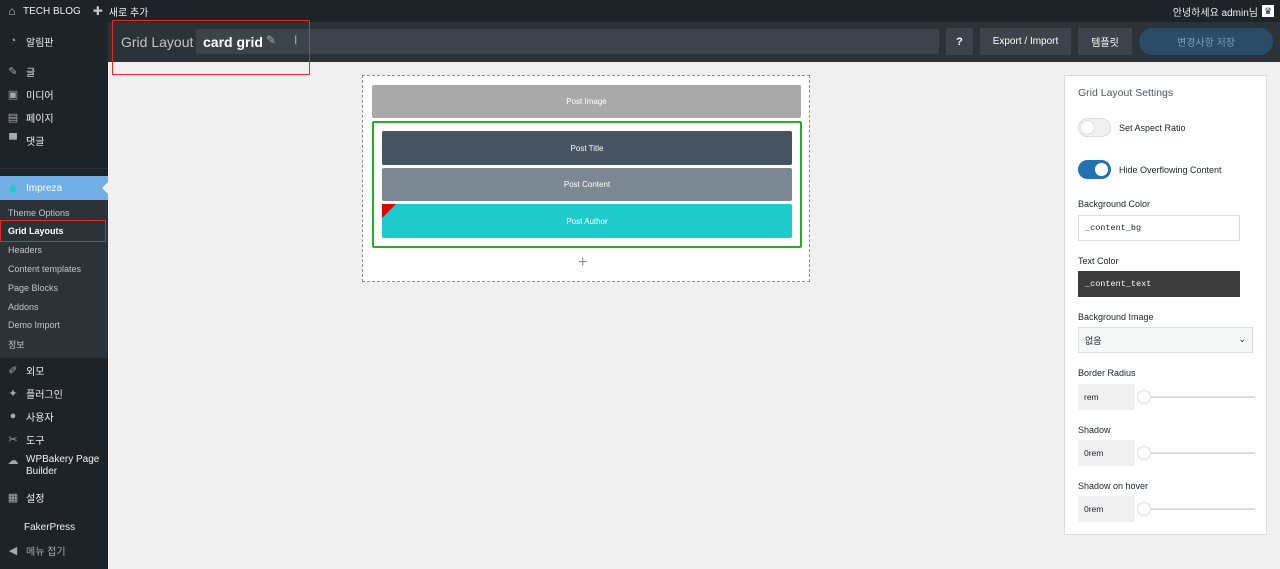 The image size is (1280, 569). Describe the element at coordinates (13, 188) in the screenshot. I see `impreza-icon: ◆` at that location.